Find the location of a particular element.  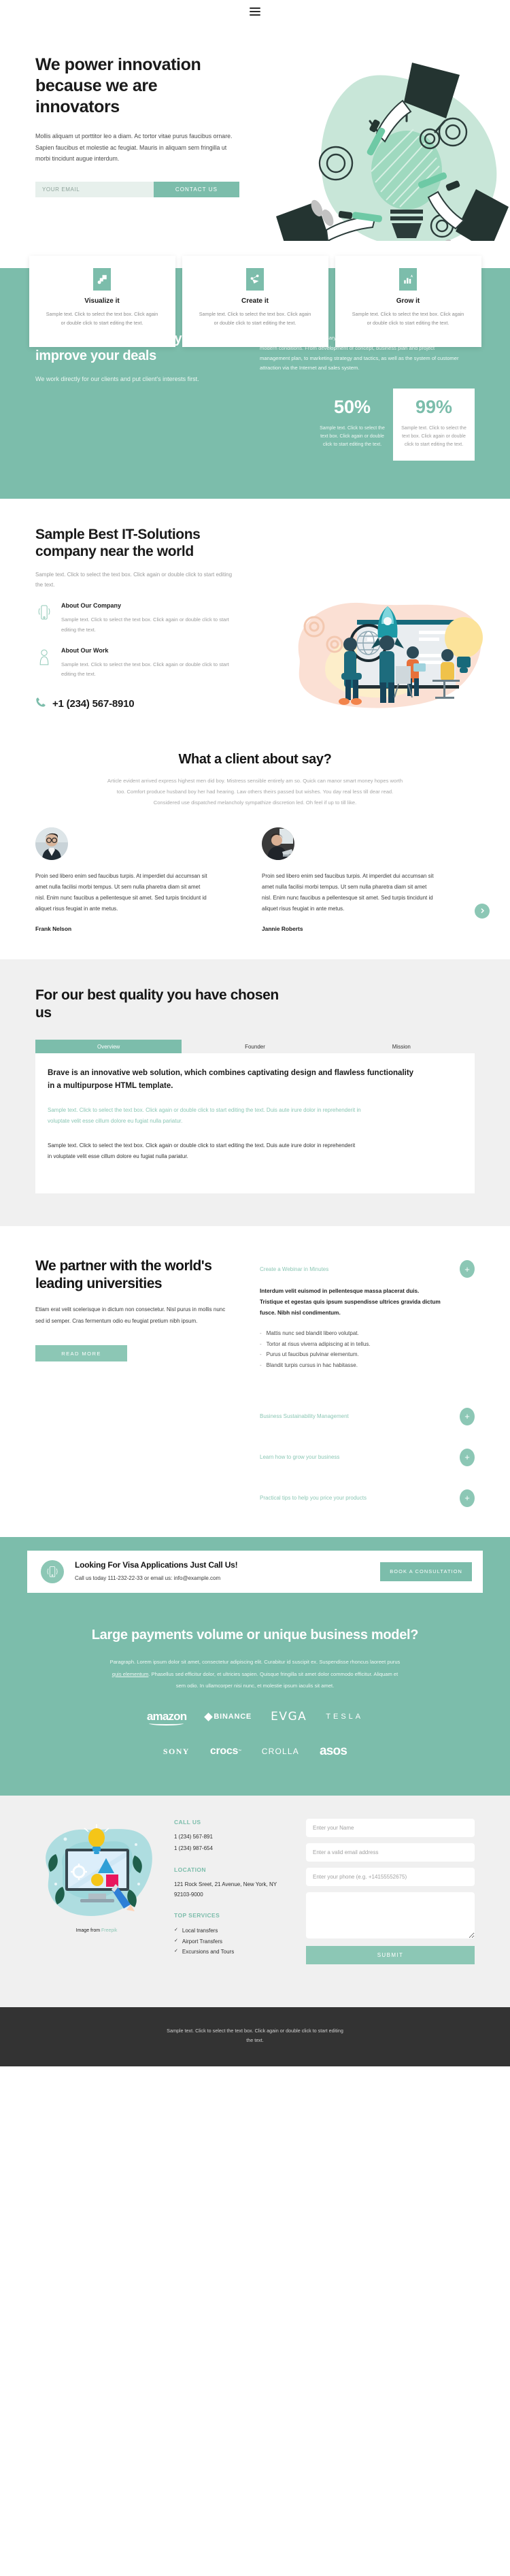

quality-heading: For our best quality you have chosen us is located at coordinates (157, 1004).